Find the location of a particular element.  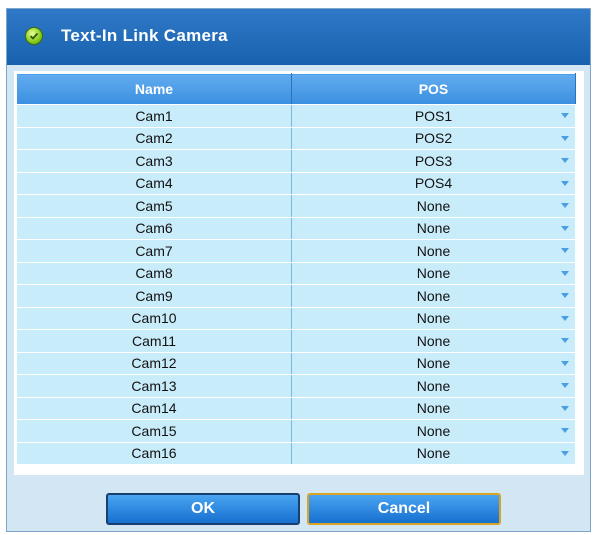

camera-name-cell: Cam10 is located at coordinates (154, 318).